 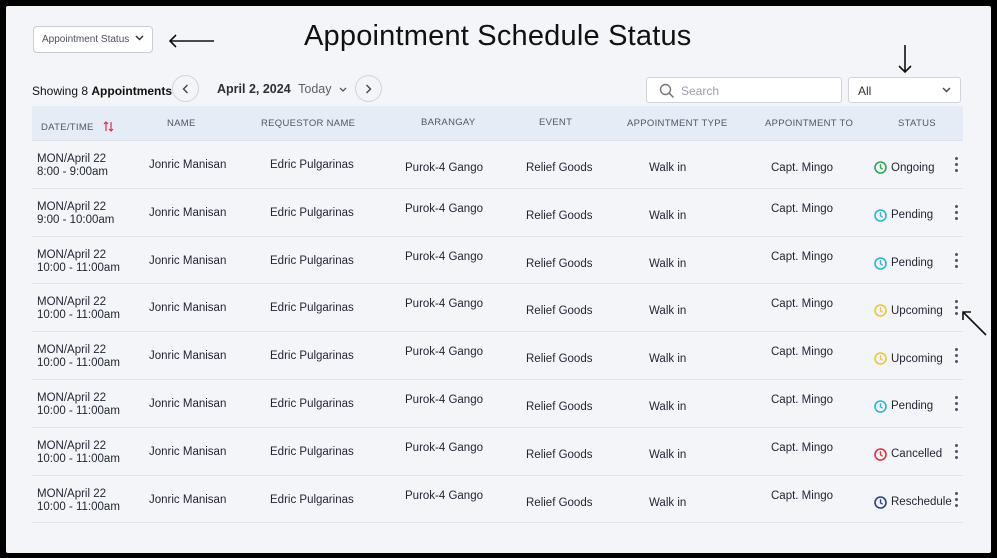 I want to click on header-name: NAME, so click(x=181, y=123).